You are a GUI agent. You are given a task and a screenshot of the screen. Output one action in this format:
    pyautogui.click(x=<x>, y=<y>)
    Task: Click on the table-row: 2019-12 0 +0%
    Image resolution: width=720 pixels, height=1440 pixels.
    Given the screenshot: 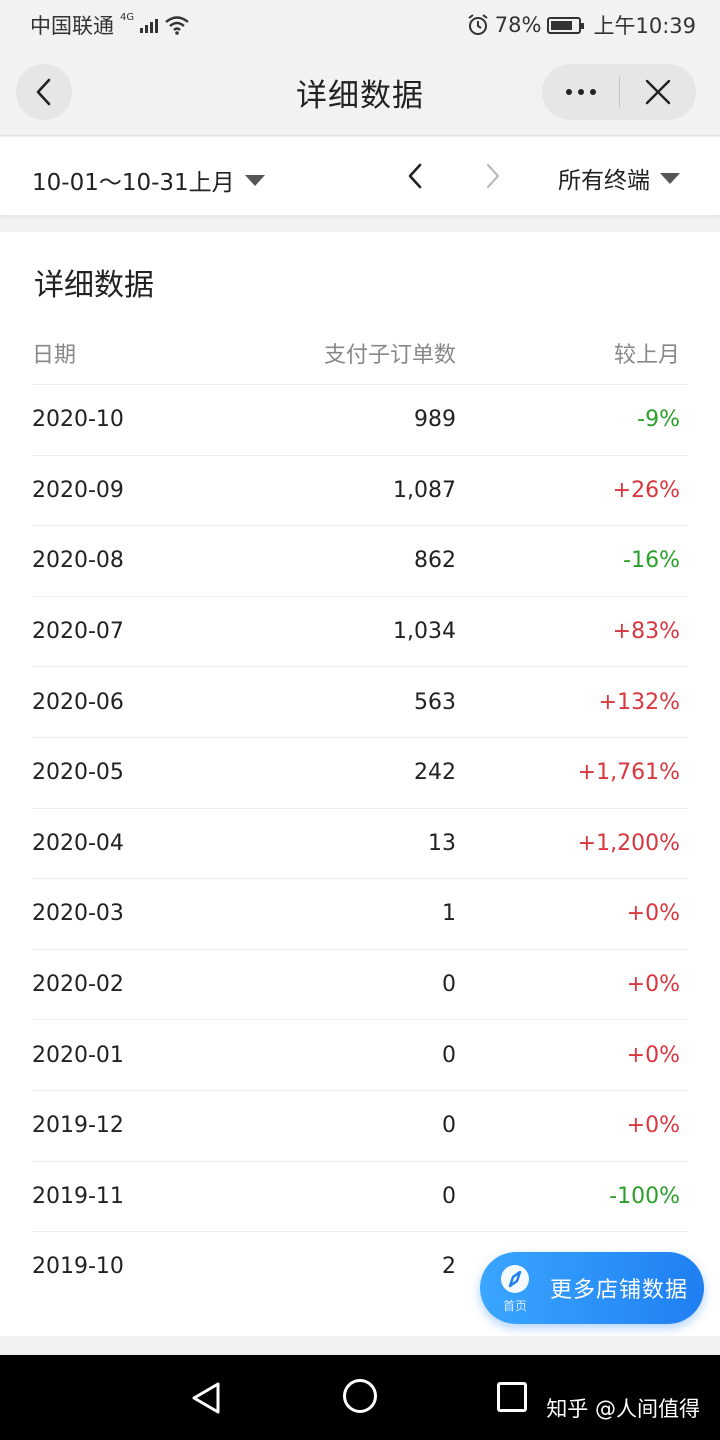 What is the action you would take?
    pyautogui.click(x=360, y=1125)
    